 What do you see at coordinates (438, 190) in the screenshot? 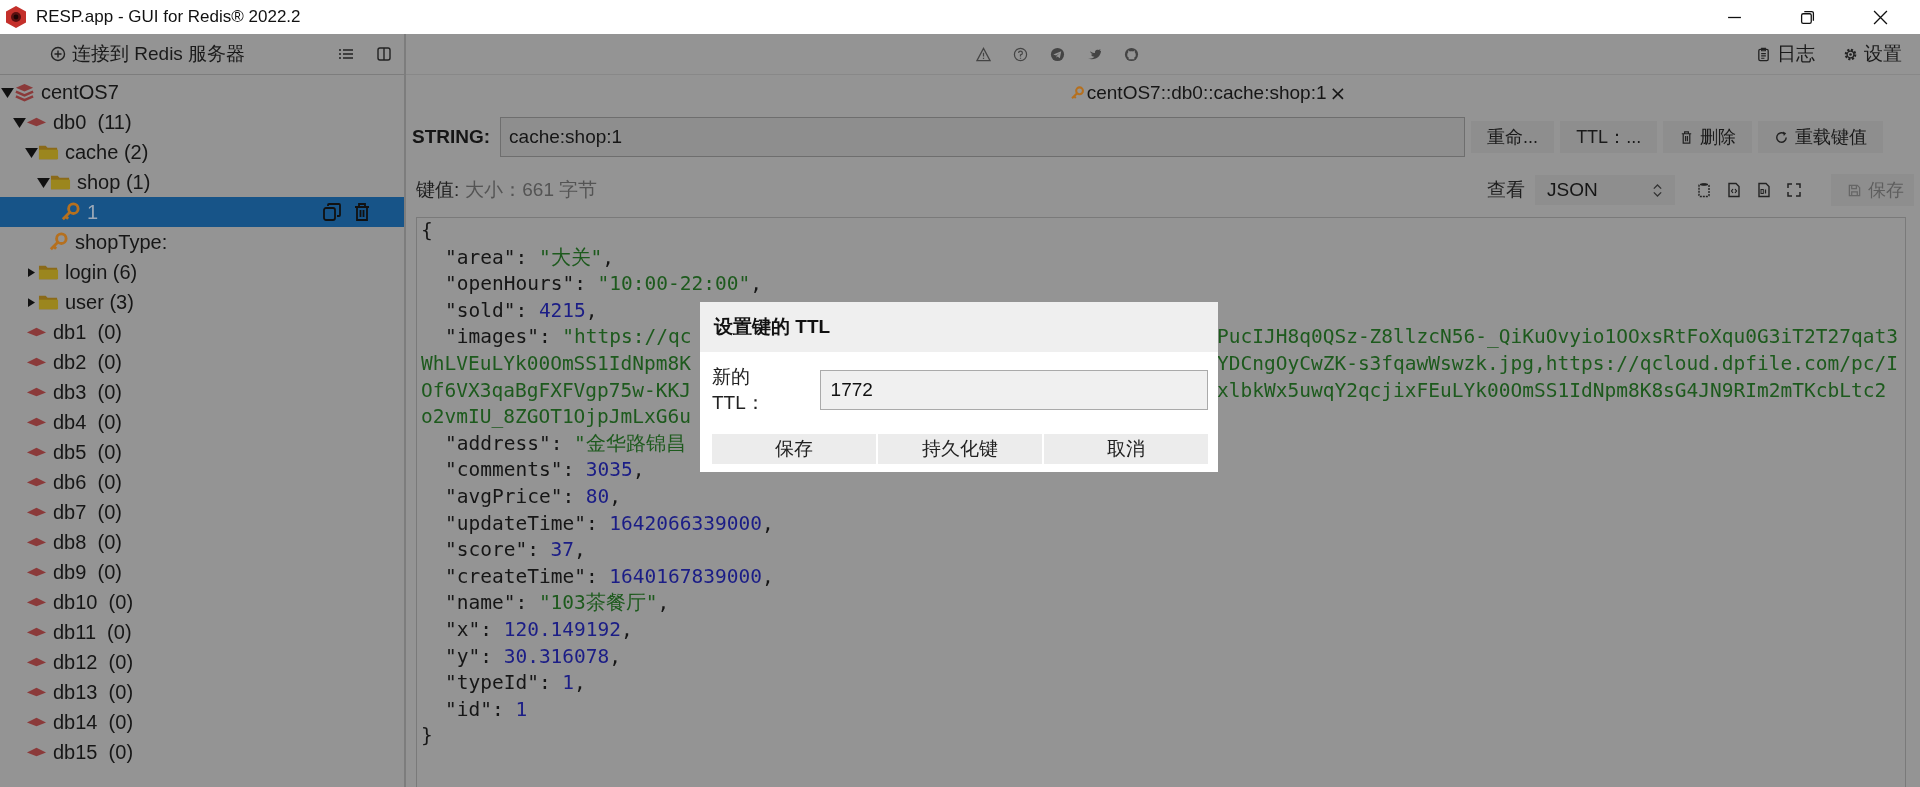
I see `value-label: 键值:` at bounding box center [438, 190].